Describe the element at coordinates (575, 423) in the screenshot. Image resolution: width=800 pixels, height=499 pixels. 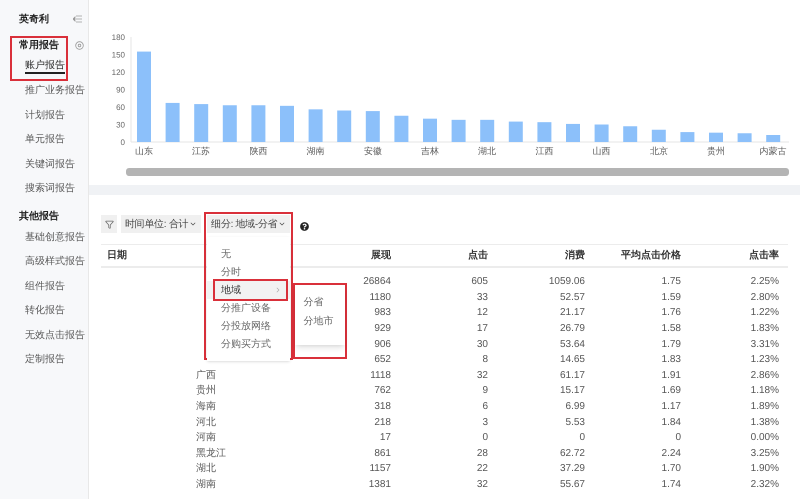
I see `table-cell-text: 5.53` at that location.